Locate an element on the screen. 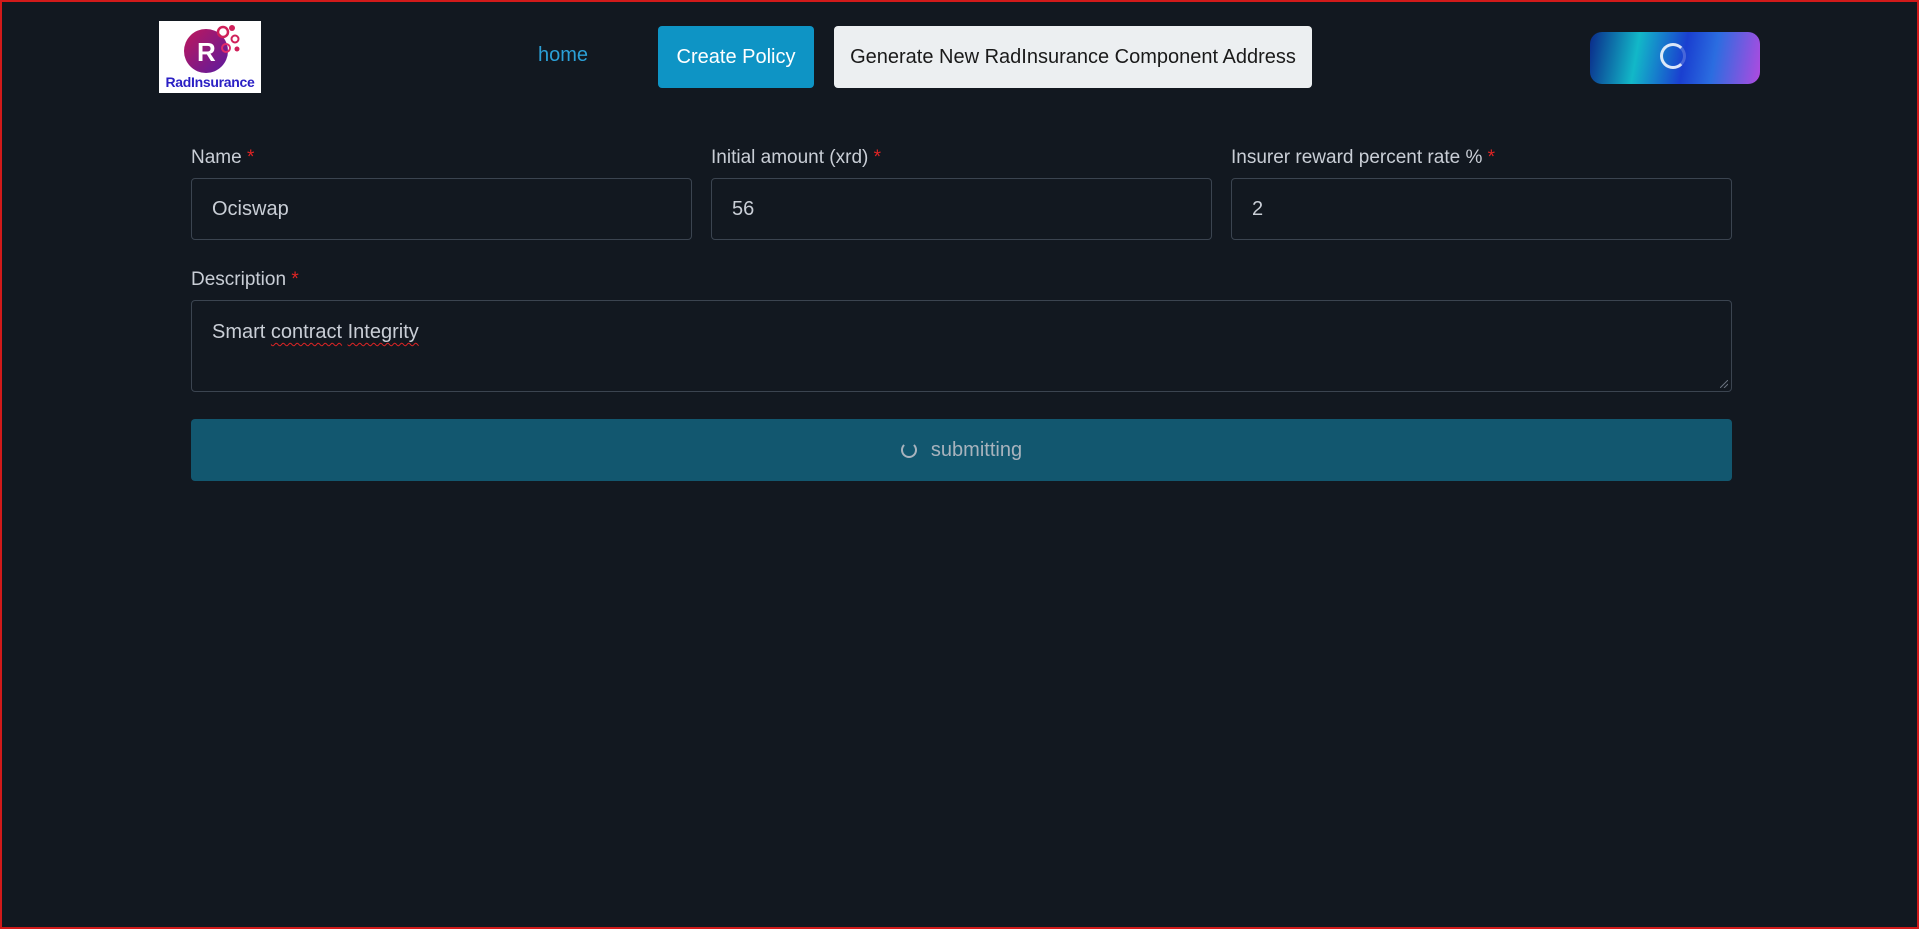  name-label-text: Name is located at coordinates (216, 157).